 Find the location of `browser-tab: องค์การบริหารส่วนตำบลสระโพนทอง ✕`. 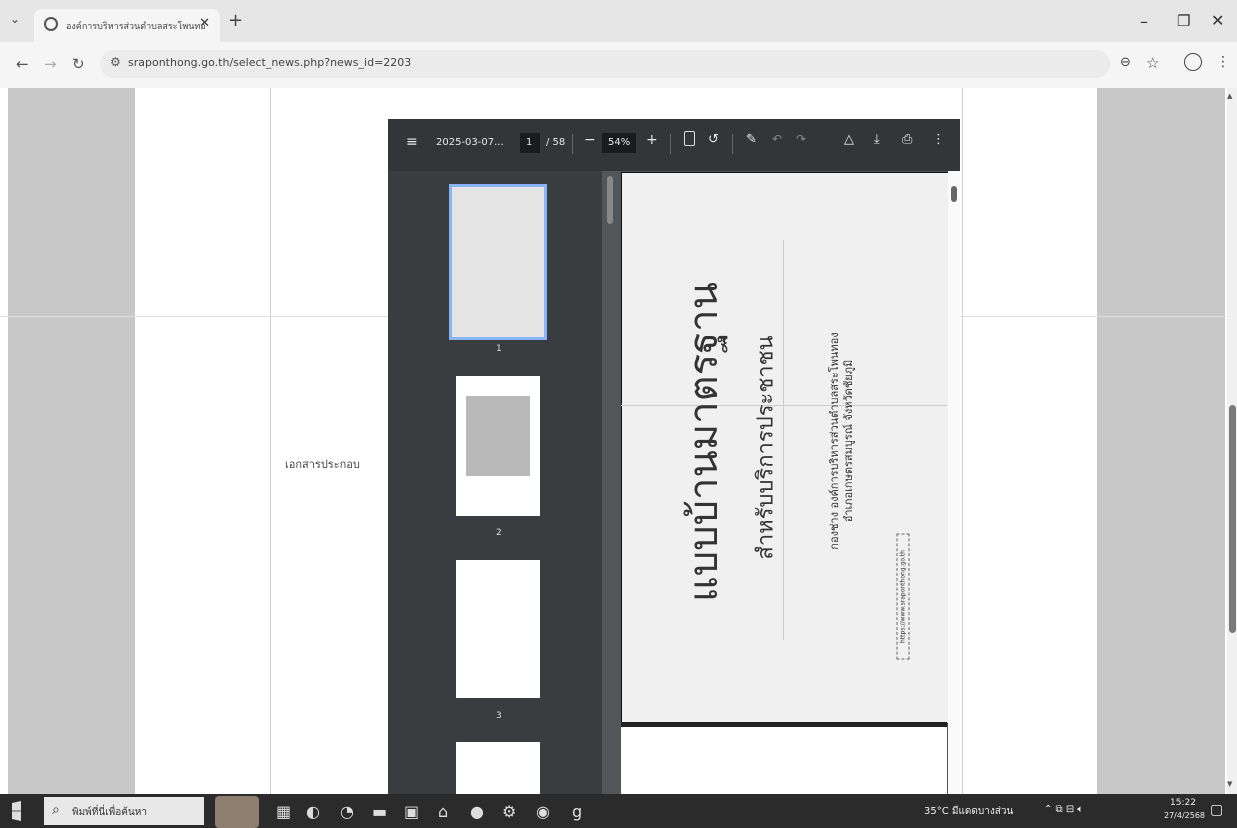

browser-tab: องค์การบริหารส่วนตำบลสระโพนทอง ✕ is located at coordinates (127, 25).